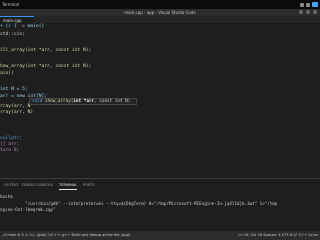 This screenshot has height=240, width=320. I want to click on power-icon, so click(315, 4).